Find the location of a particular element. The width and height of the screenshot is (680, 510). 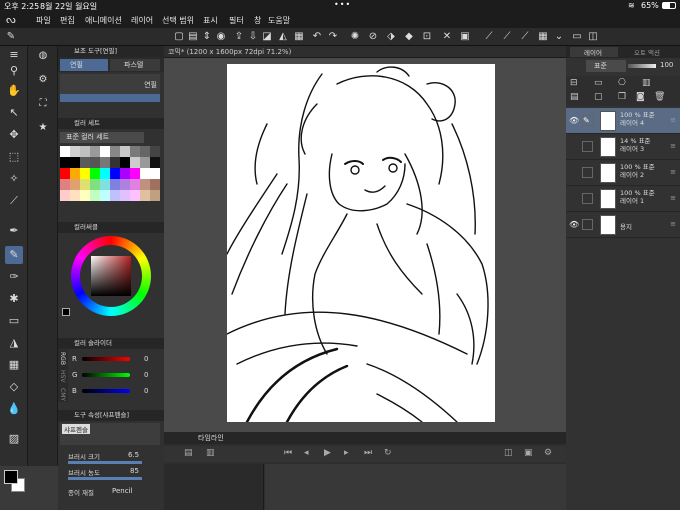

eyedropper-icon: ⟋ is located at coordinates (14, 201).